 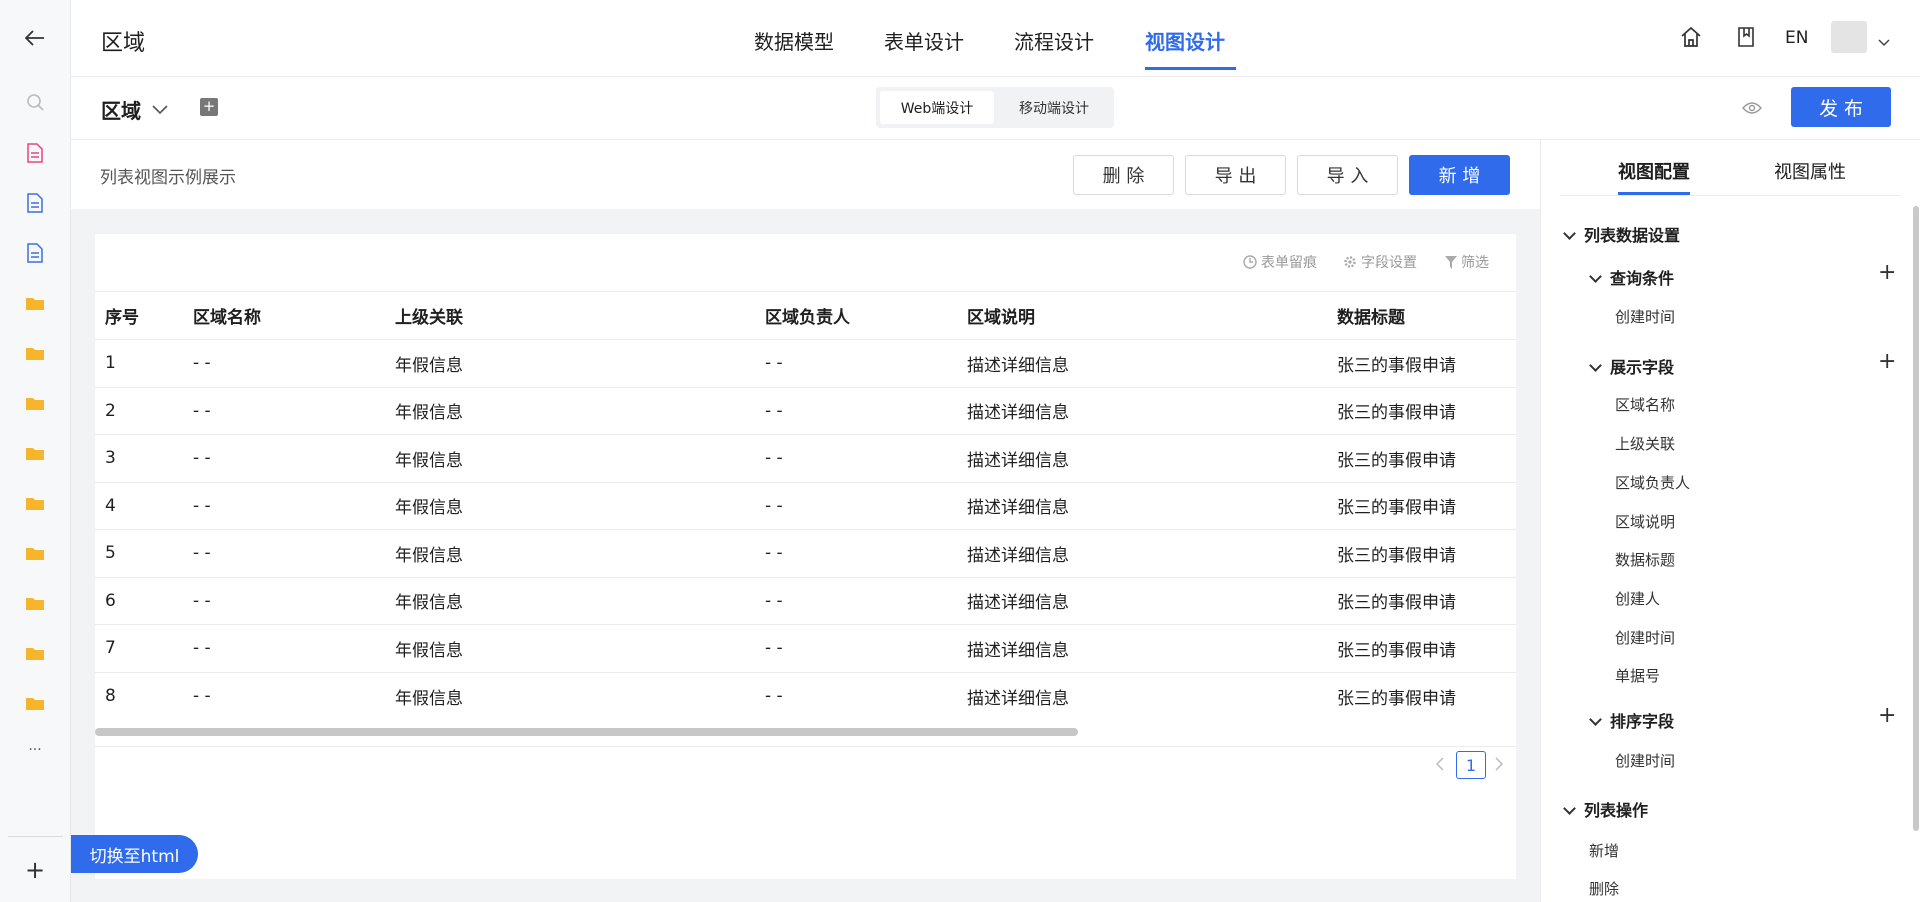 What do you see at coordinates (1467, 262) in the screenshot?
I see `filter-tool: 筛选` at bounding box center [1467, 262].